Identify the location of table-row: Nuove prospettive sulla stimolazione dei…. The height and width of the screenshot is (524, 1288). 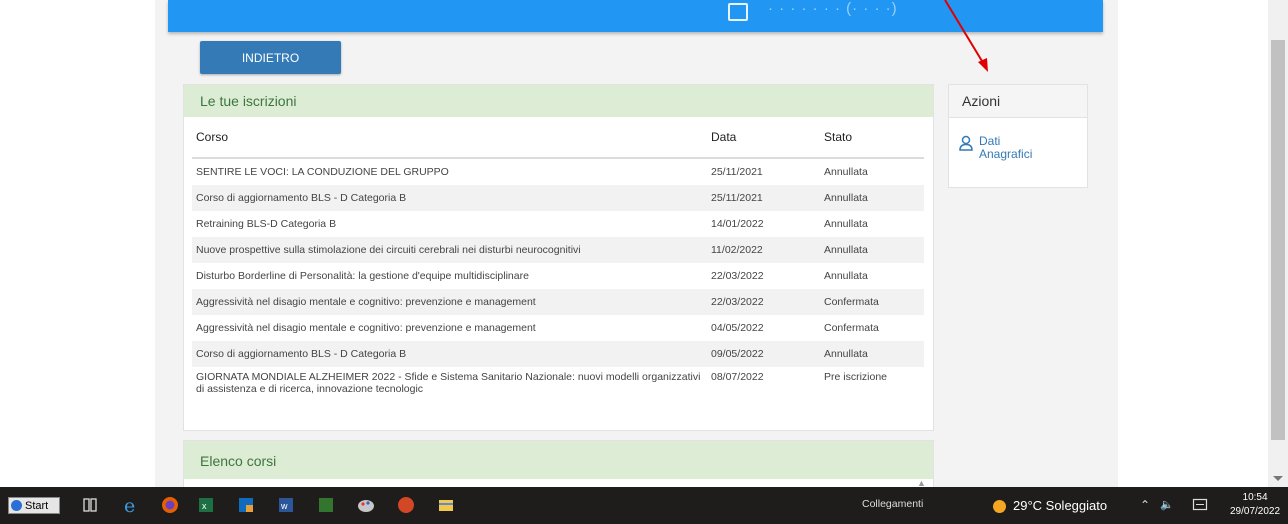
(558, 250).